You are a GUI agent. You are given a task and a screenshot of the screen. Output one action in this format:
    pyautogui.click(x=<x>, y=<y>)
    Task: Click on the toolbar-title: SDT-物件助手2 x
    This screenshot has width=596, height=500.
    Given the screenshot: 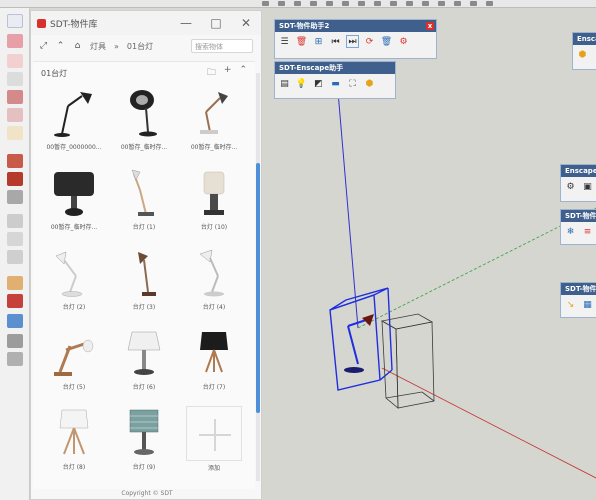 What is the action you would take?
    pyautogui.click(x=355, y=26)
    